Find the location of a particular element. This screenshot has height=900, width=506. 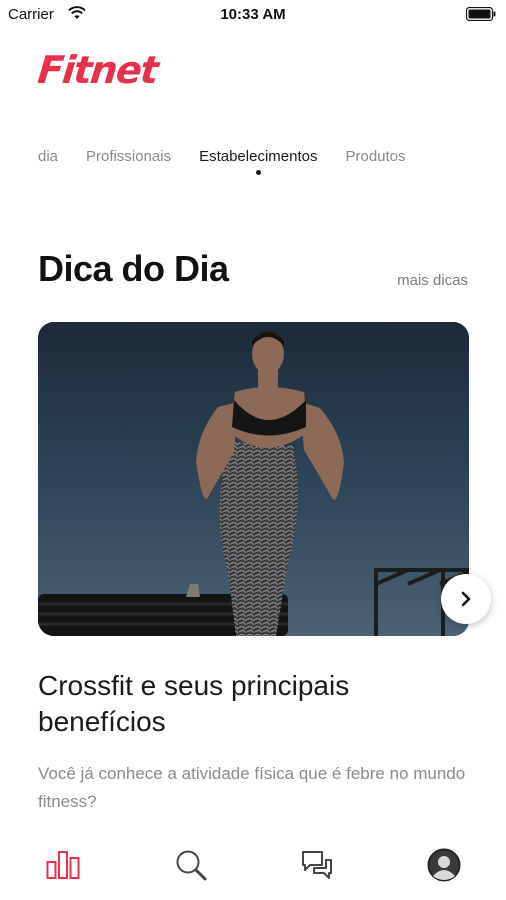

section-title: Dica do Dia is located at coordinates (133, 268).